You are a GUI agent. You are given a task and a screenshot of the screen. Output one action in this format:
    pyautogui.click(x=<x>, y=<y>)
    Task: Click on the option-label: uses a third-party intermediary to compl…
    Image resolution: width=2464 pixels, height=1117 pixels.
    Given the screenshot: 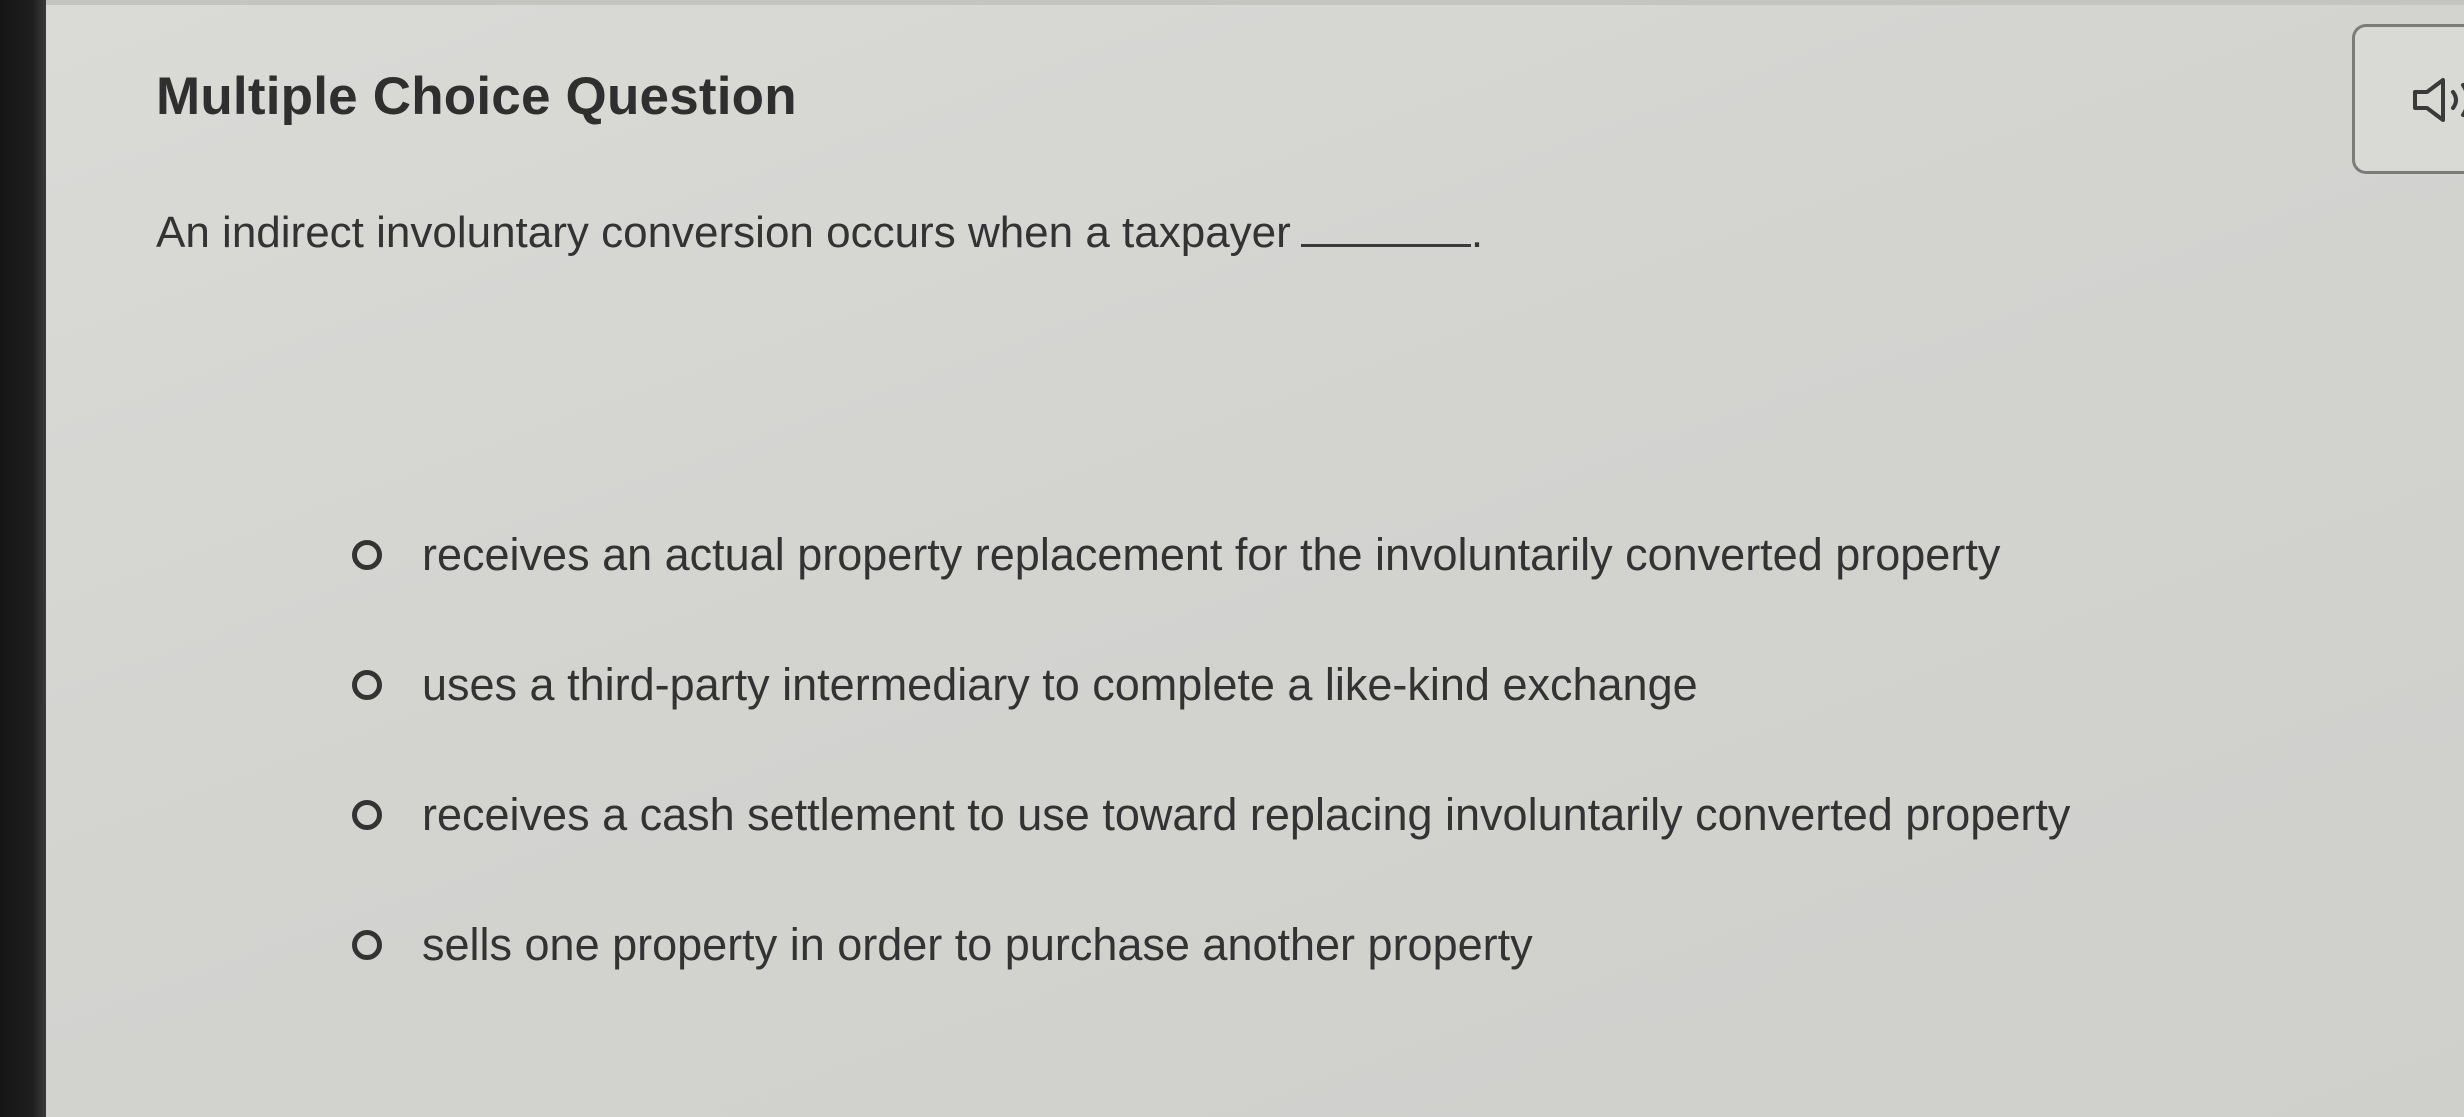 What is the action you would take?
    pyautogui.click(x=1060, y=684)
    